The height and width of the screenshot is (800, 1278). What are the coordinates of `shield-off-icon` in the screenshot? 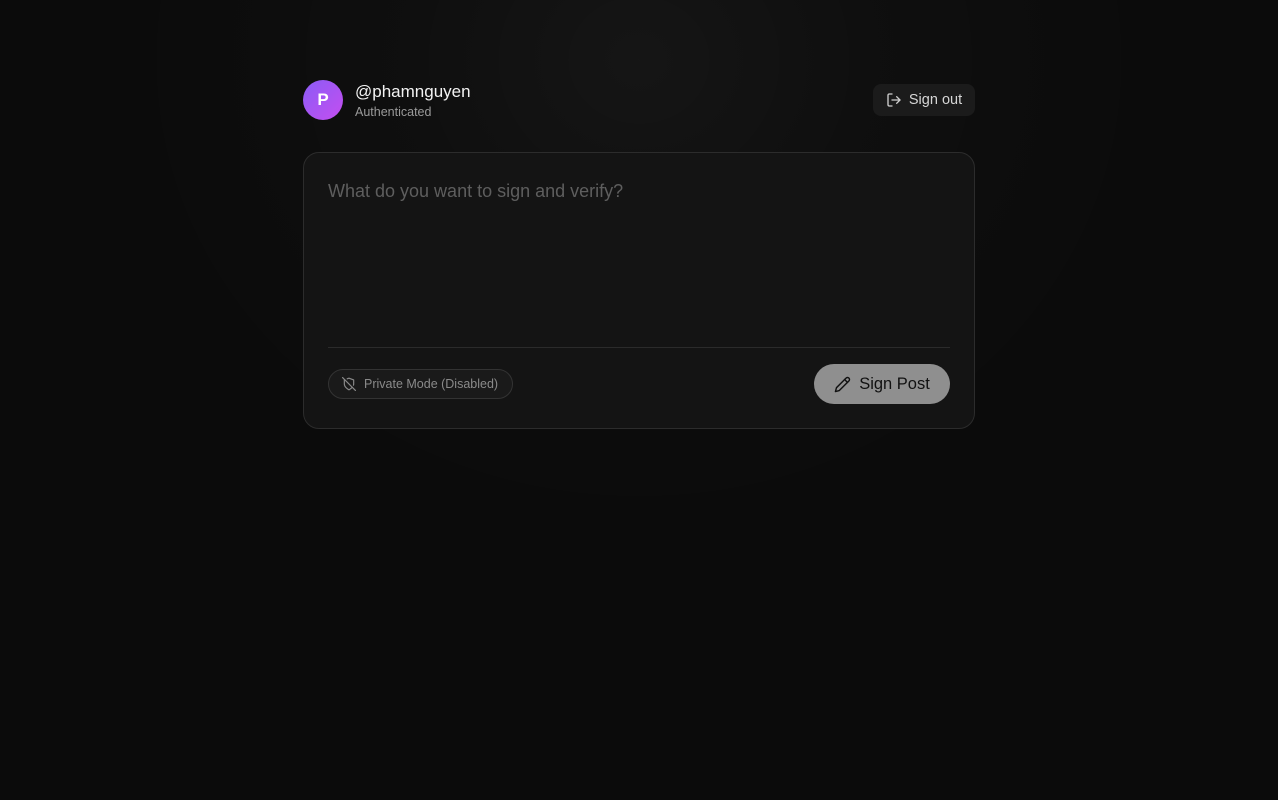 It's located at (349, 384).